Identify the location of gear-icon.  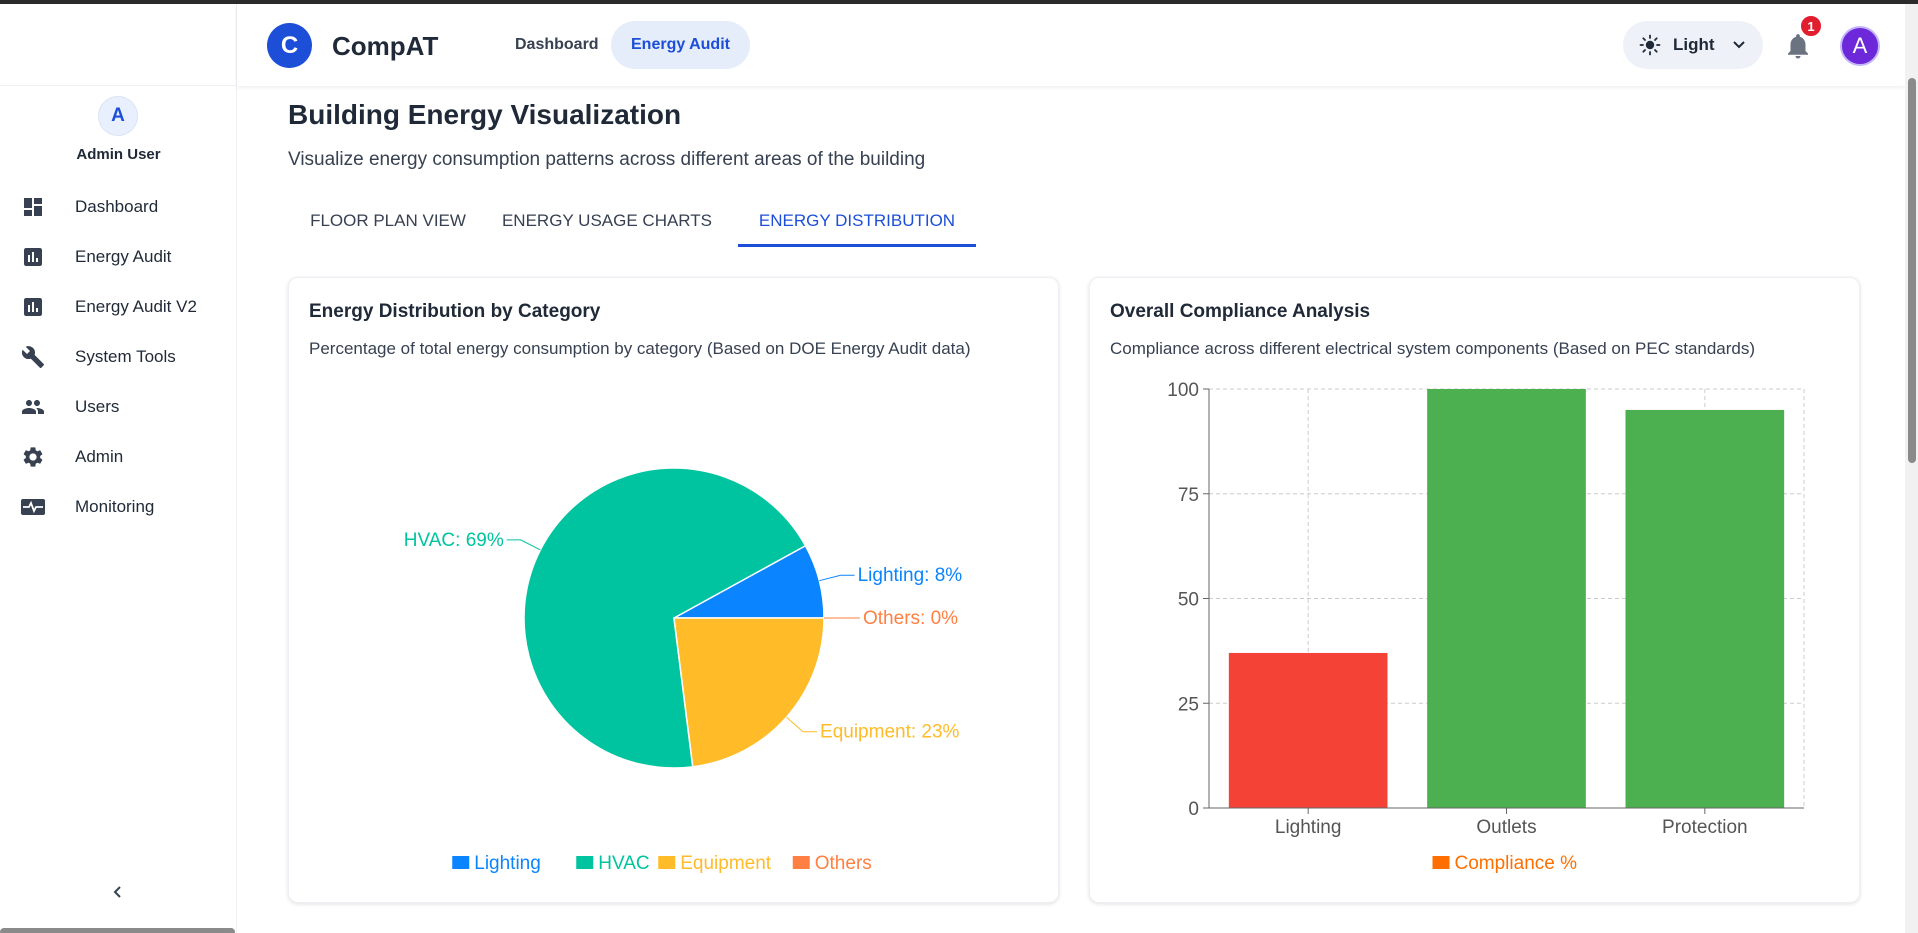
(33, 457).